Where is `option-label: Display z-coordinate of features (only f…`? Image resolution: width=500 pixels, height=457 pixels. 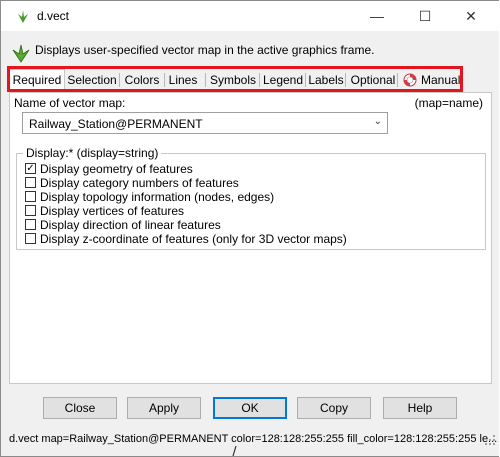
option-label: Display z-coordinate of features (only f… is located at coordinates (193, 239).